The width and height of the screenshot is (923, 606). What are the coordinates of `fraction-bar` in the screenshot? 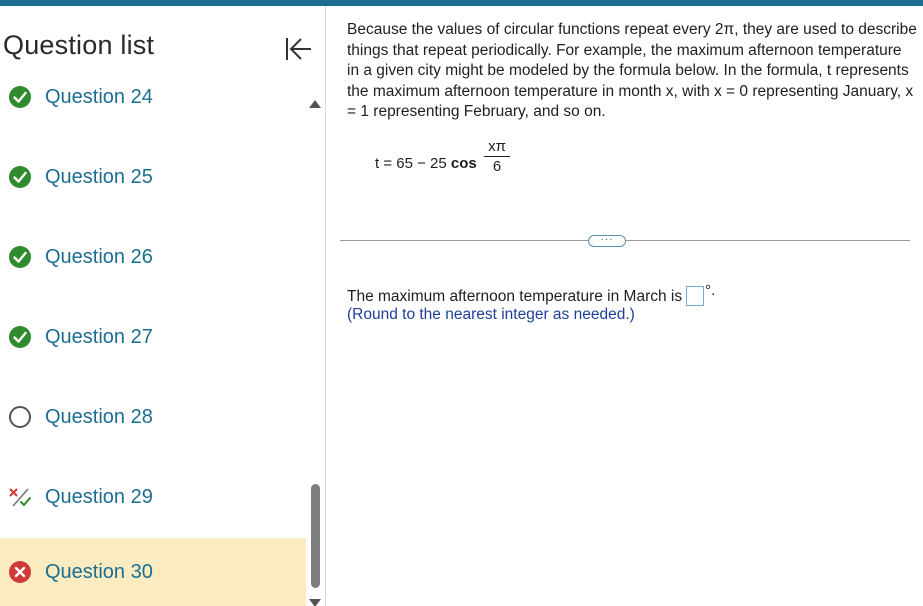 It's located at (497, 156).